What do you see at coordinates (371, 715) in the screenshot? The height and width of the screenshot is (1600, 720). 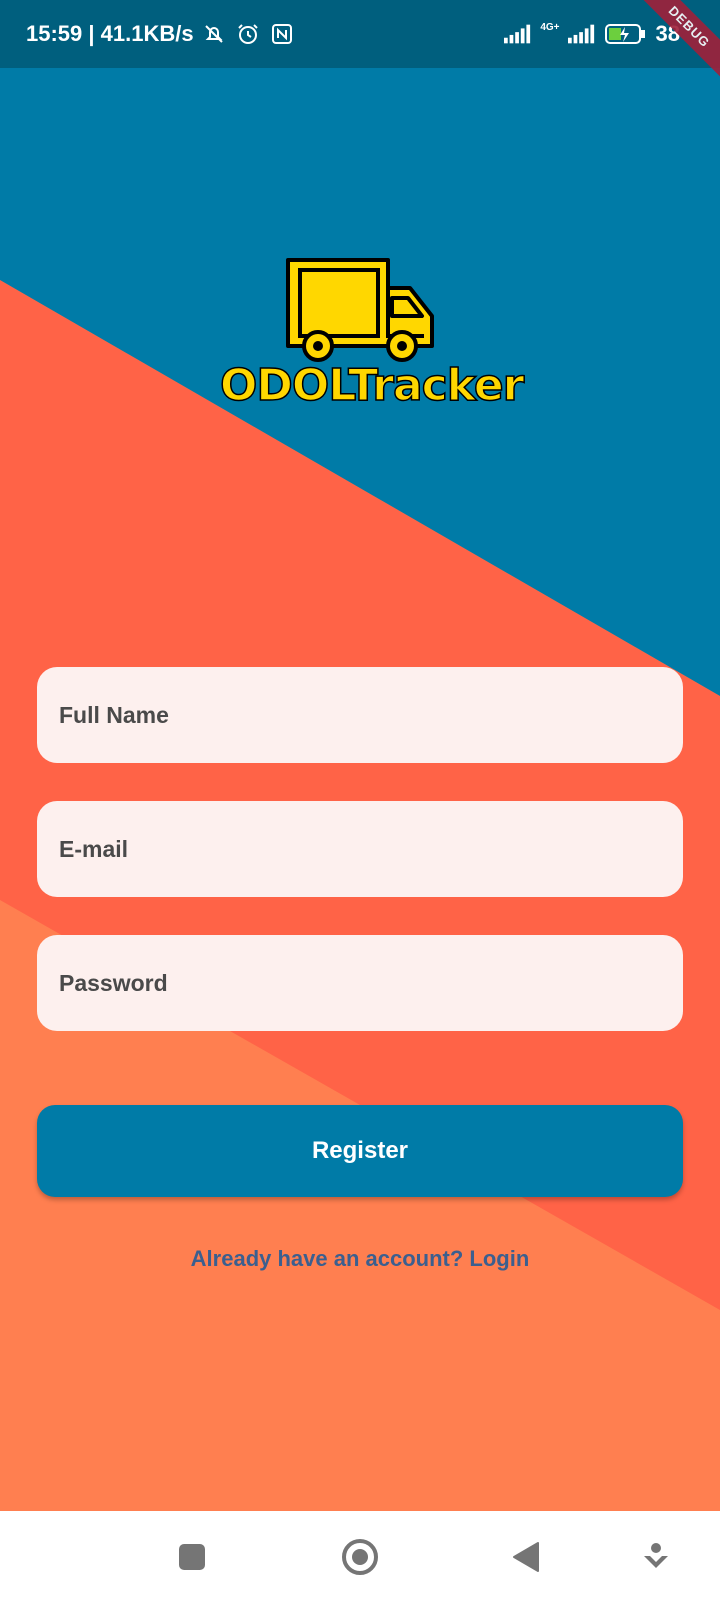 I see `full-name-input` at bounding box center [371, 715].